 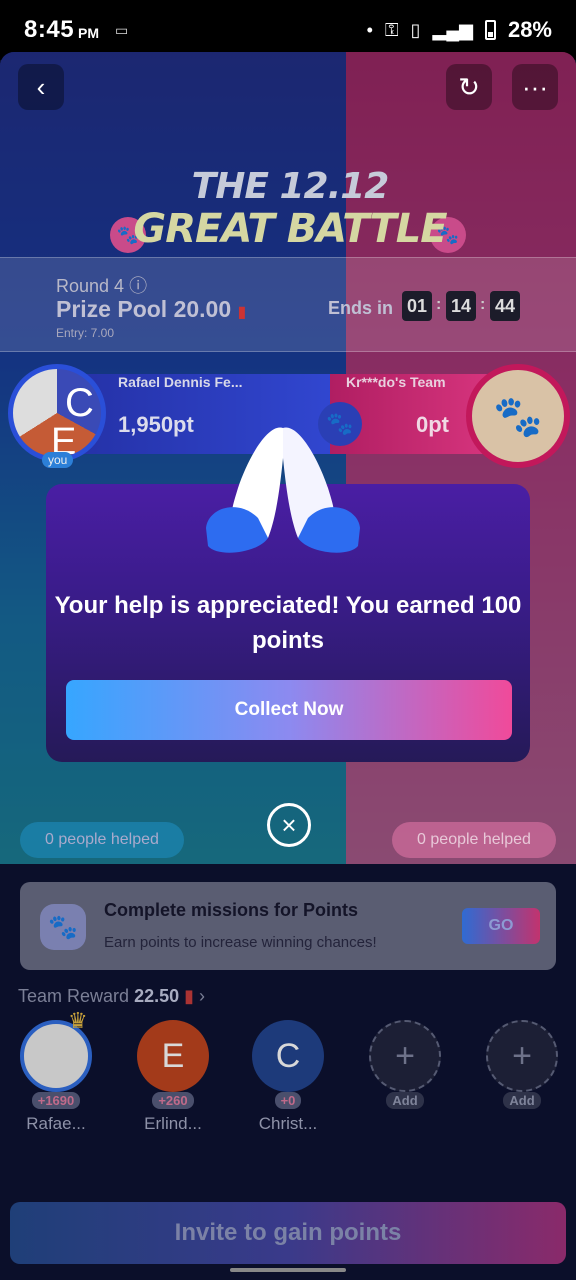 I want to click on status-time: 8:45, so click(x=49, y=29).